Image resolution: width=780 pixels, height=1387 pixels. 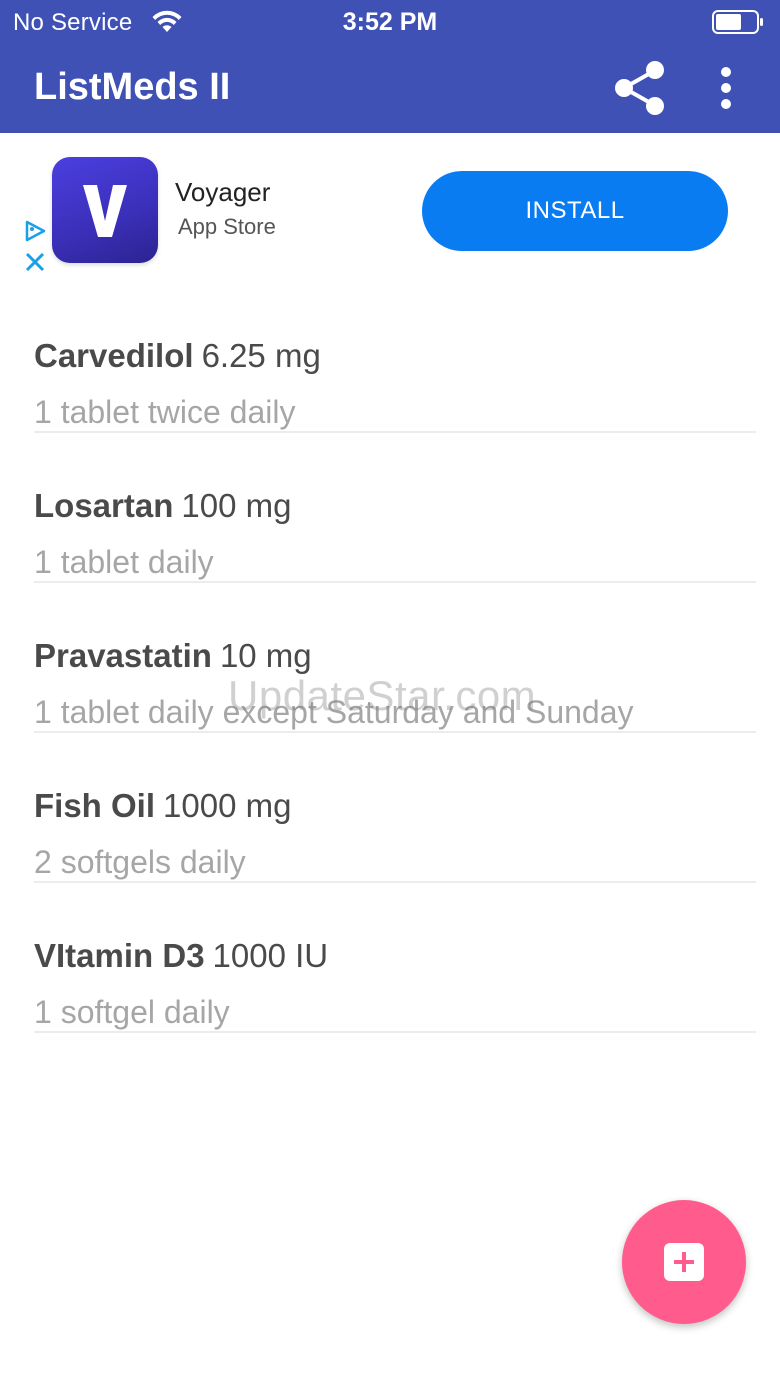 I want to click on medication-dose: 1000 mg, so click(x=227, y=805).